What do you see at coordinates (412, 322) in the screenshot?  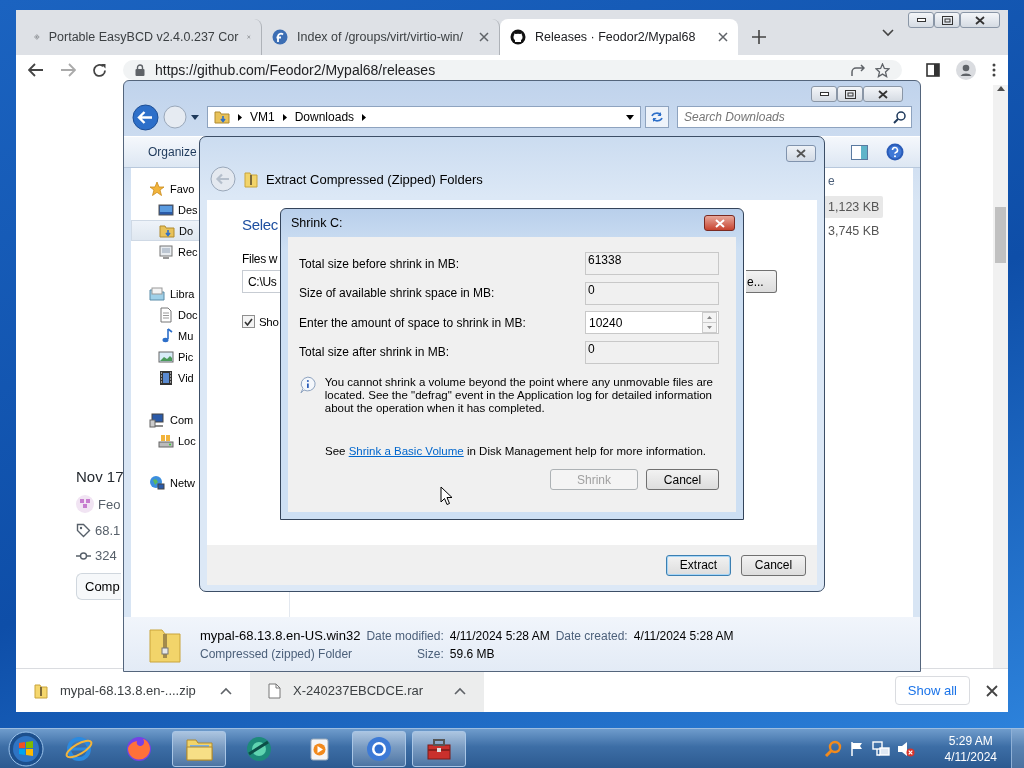 I see `field-label: Enter the amount of space to shrink in MB:` at bounding box center [412, 322].